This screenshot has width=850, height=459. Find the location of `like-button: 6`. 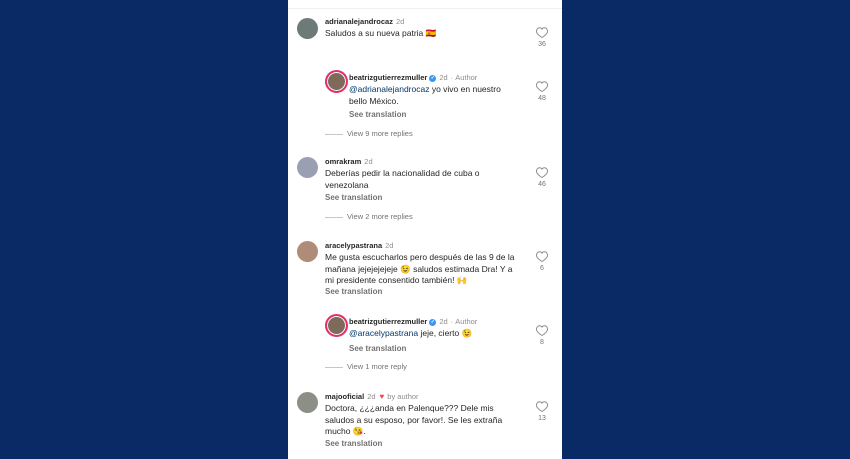

like-button: 6 is located at coordinates (542, 261).